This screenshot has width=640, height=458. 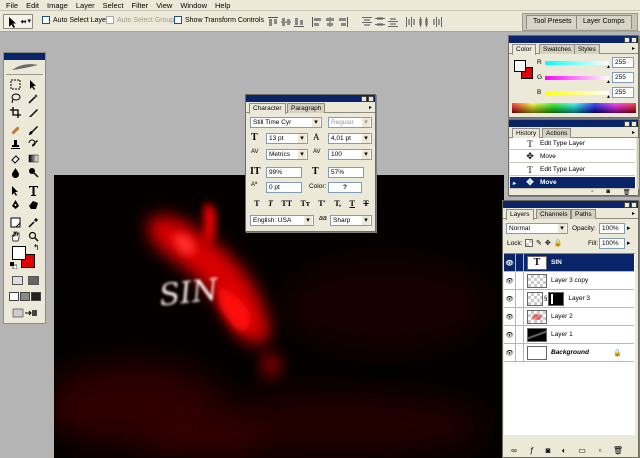 I want to click on link-layers-icon: ∞, so click(x=514, y=450).